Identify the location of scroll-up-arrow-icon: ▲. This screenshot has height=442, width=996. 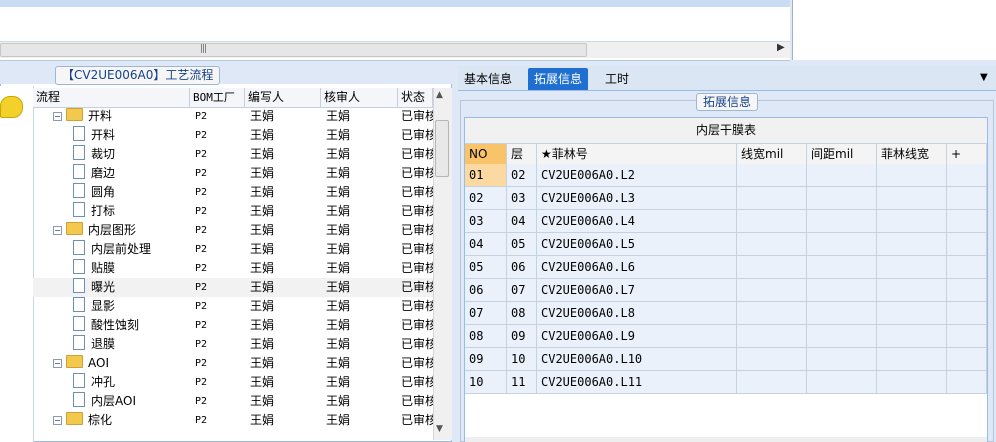
(439, 95).